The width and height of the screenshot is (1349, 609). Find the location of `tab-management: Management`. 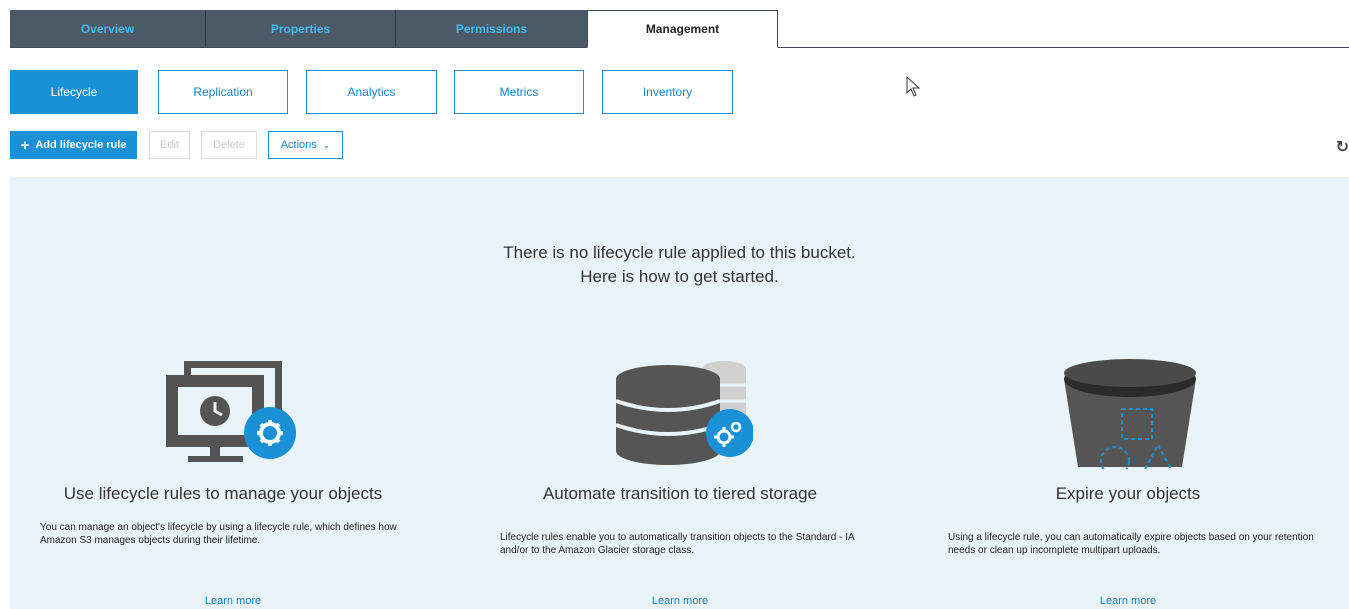

tab-management: Management is located at coordinates (682, 29).